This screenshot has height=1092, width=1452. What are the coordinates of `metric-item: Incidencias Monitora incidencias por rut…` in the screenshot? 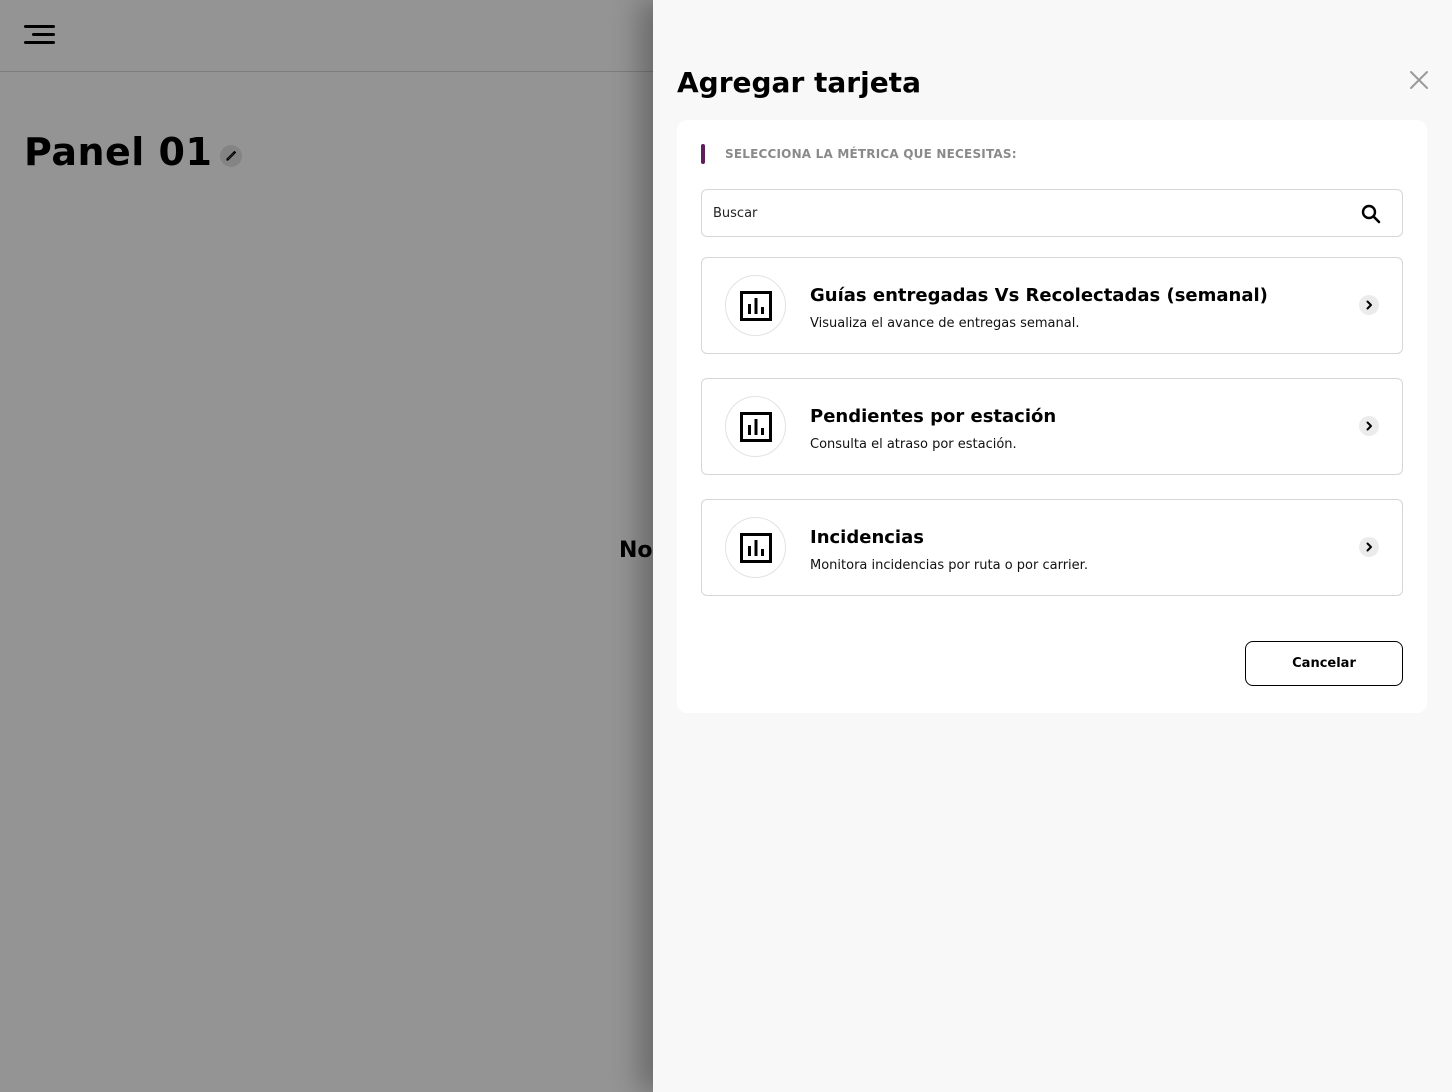 It's located at (1052, 547).